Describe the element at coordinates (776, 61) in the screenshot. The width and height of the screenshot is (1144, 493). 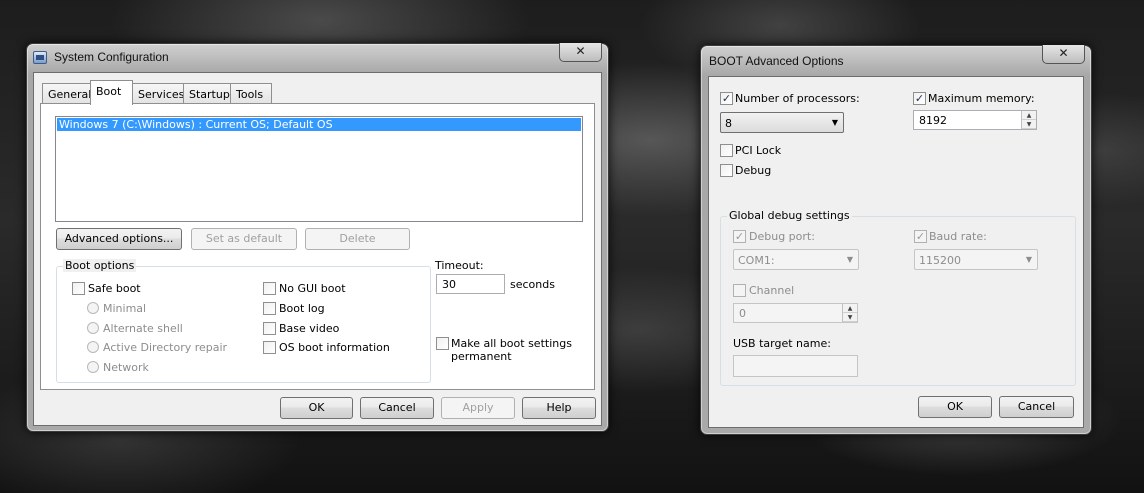
I see `window-title: BOOT Advanced Options` at that location.